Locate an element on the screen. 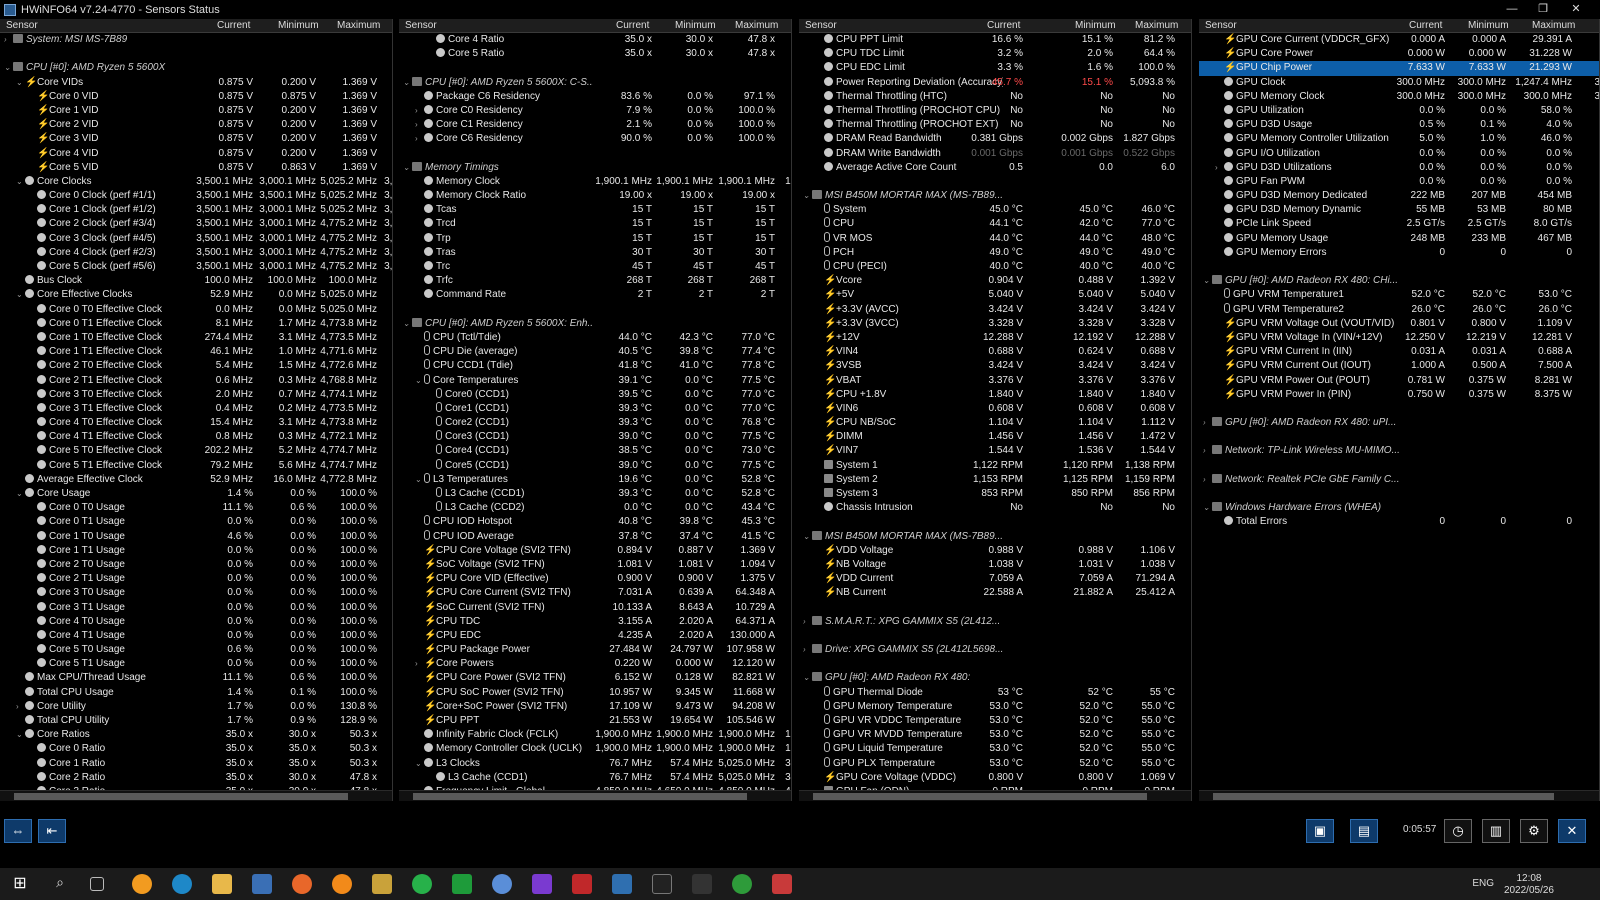 The height and width of the screenshot is (900, 1600). sensor-row: Core 5 Ratio 35.0 x 30.0 x 47.8 x is located at coordinates (595, 54).